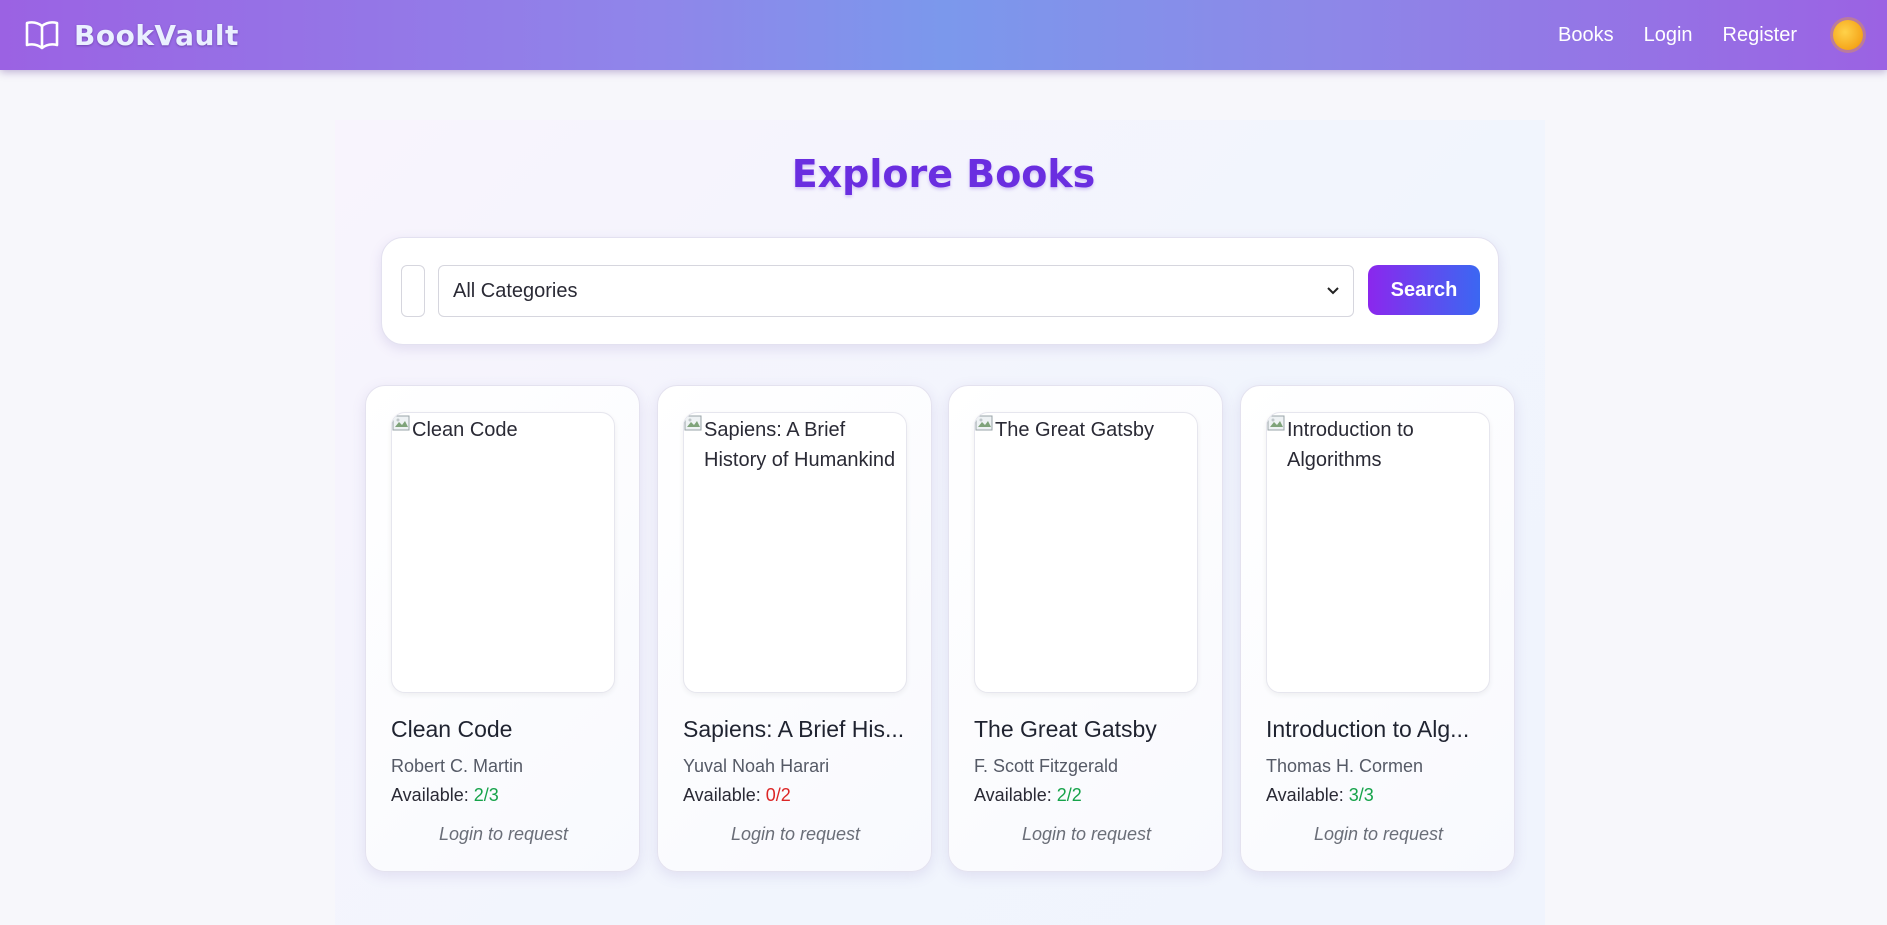 This screenshot has height=925, width=1887. What do you see at coordinates (1586, 35) in the screenshot?
I see `nav-link-books: Books` at bounding box center [1586, 35].